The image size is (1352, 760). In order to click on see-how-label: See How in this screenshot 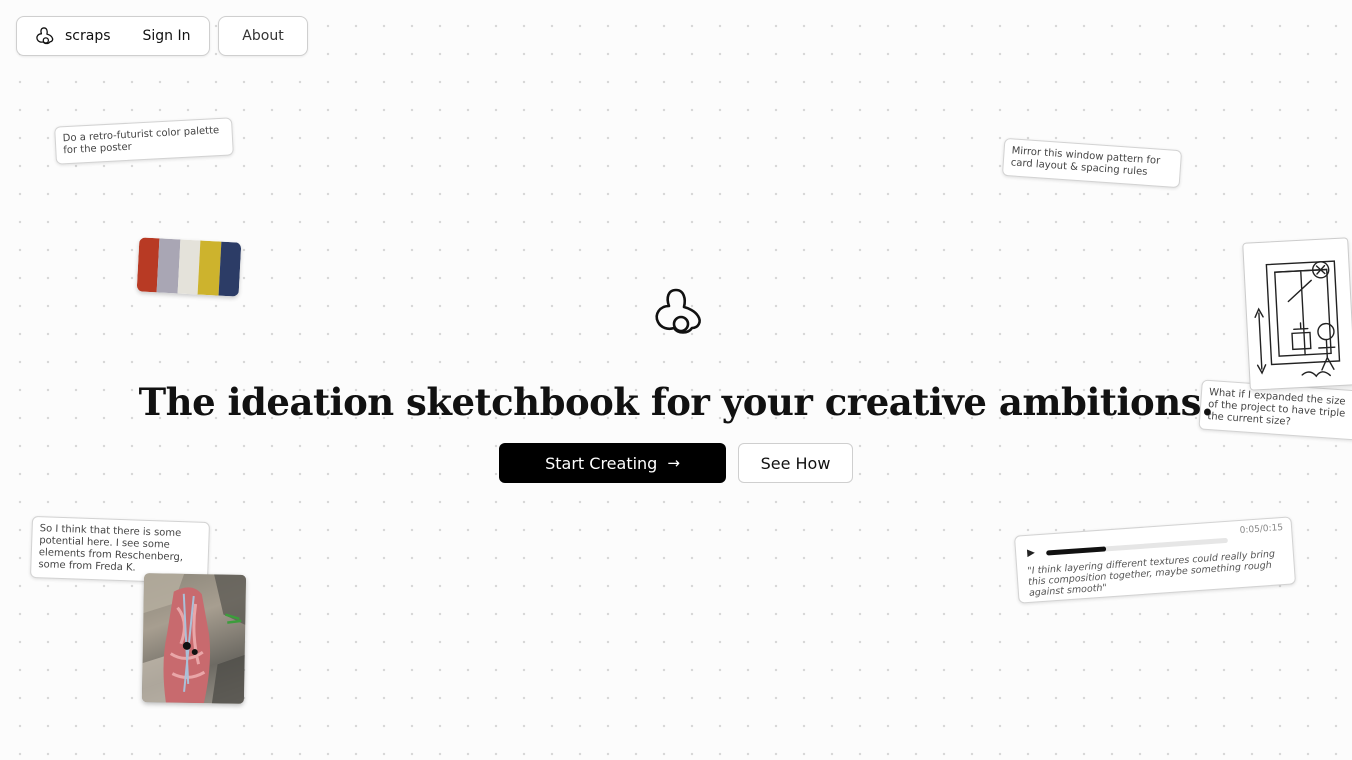, I will do `click(795, 463)`.